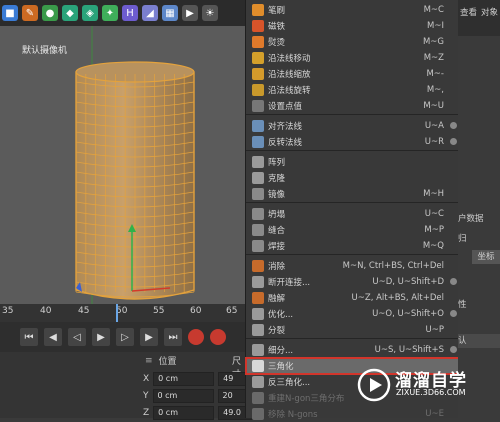  Describe the element at coordinates (285, 127) in the screenshot. I see `menu-item-label: 对齐法线` at that location.